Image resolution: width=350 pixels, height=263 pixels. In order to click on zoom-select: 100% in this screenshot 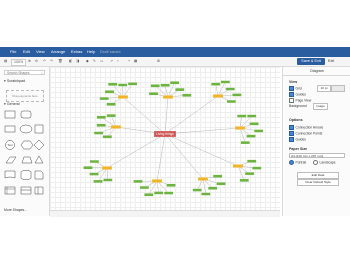, I will do `click(19, 62)`.